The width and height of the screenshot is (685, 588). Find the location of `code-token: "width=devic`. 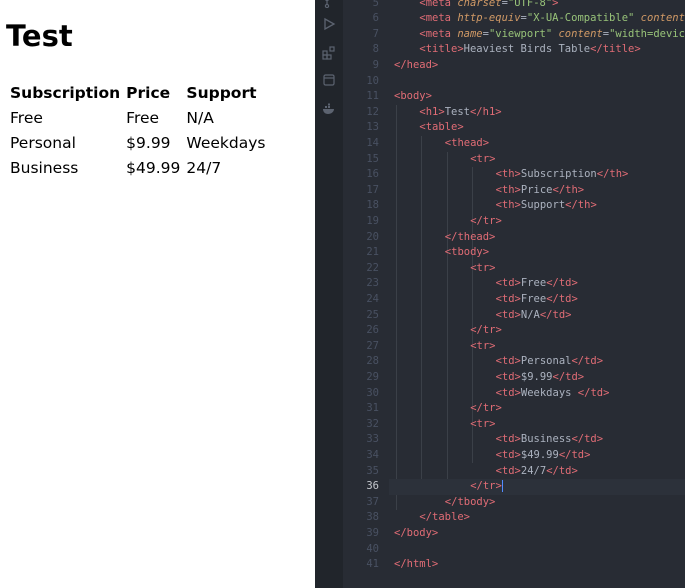

code-token: "width=devic is located at coordinates (647, 33).